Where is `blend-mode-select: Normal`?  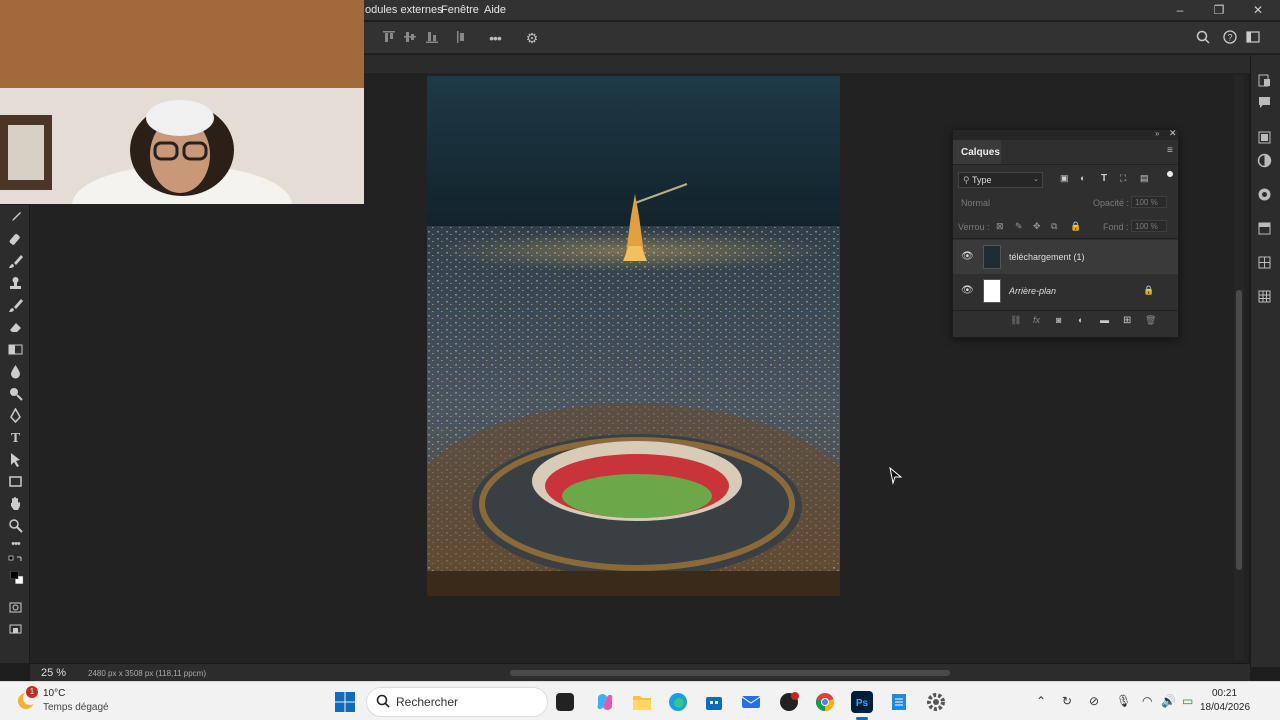 blend-mode-select: Normal is located at coordinates (975, 203).